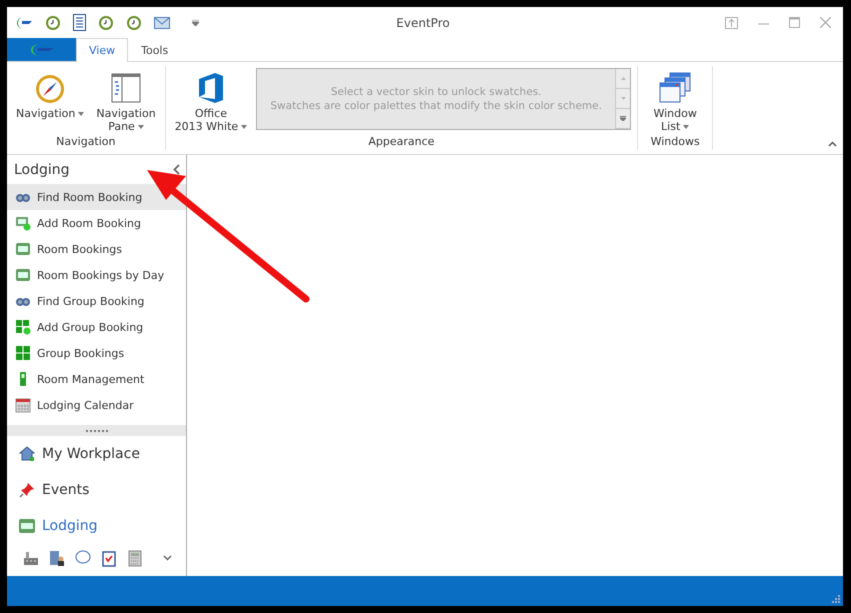 The width and height of the screenshot is (851, 613). I want to click on scroll-up-icon, so click(623, 79).